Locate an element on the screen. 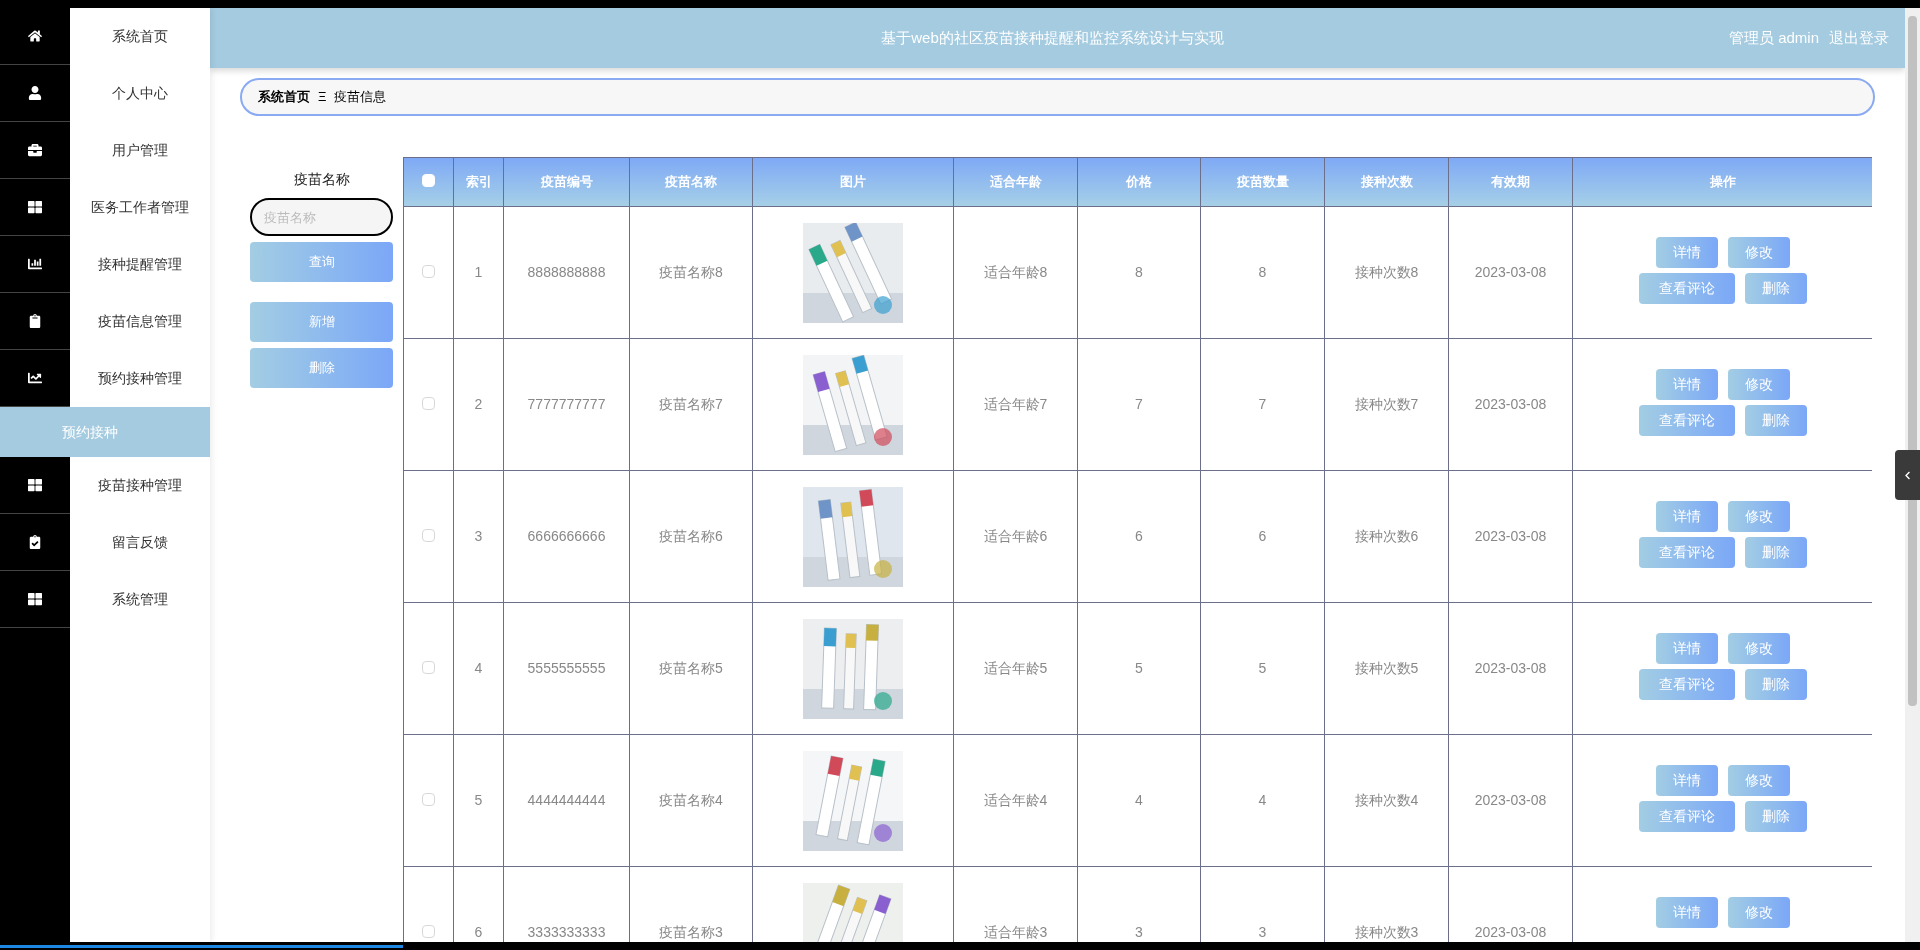 The height and width of the screenshot is (950, 1920). column-header: 有效期 is located at coordinates (1510, 182).